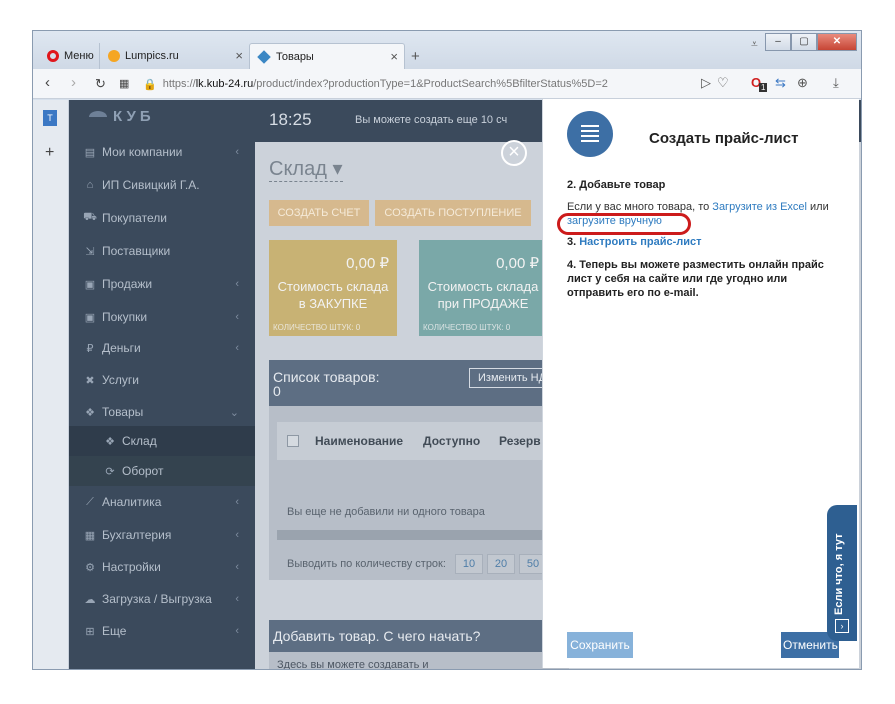 Image resolution: width=895 pixels, height=704 pixels. I want to click on translate-app-icon: T, so click(50, 118).